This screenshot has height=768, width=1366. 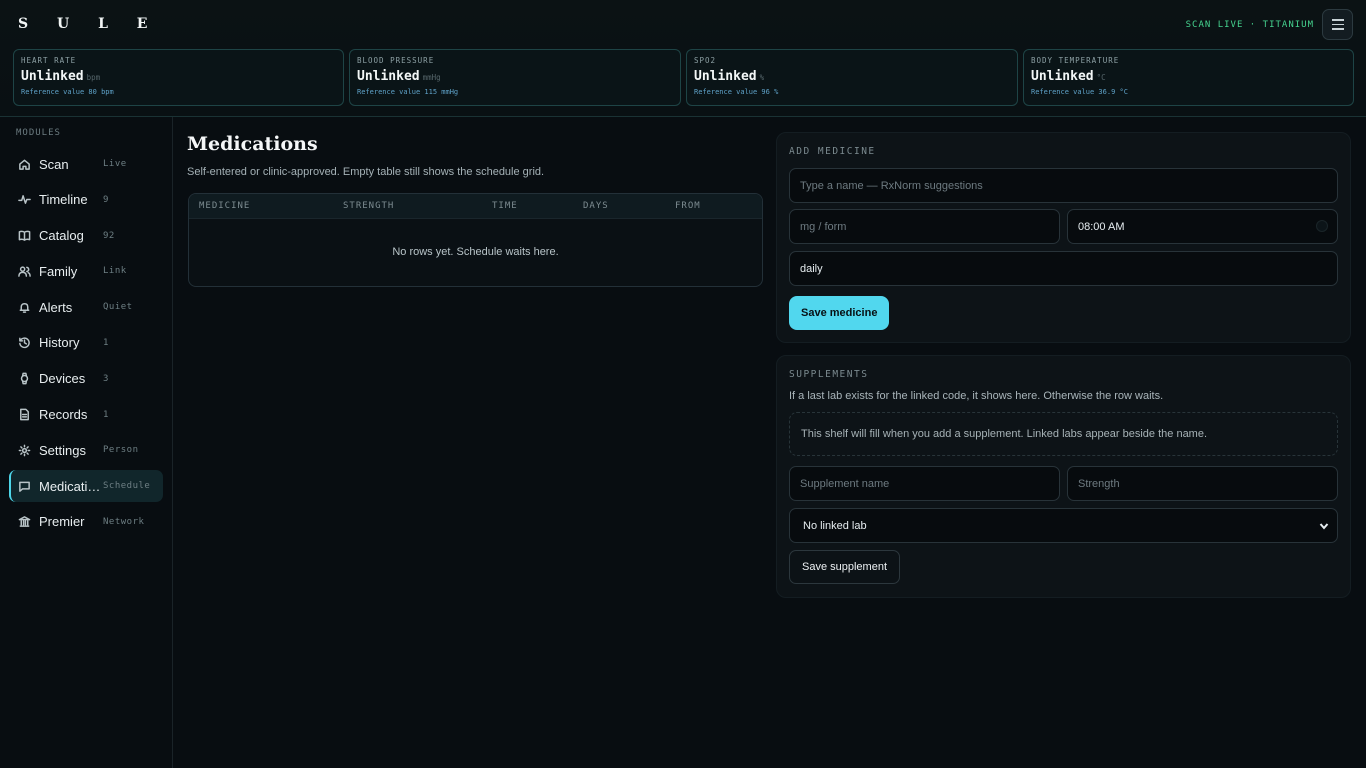 What do you see at coordinates (762, 77) in the screenshot?
I see `vital-unit: %` at bounding box center [762, 77].